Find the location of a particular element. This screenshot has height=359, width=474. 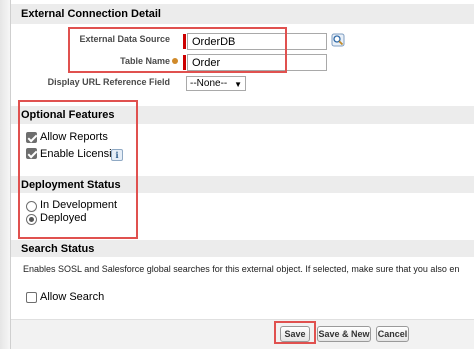

in-development-label: In Development is located at coordinates (79, 205).